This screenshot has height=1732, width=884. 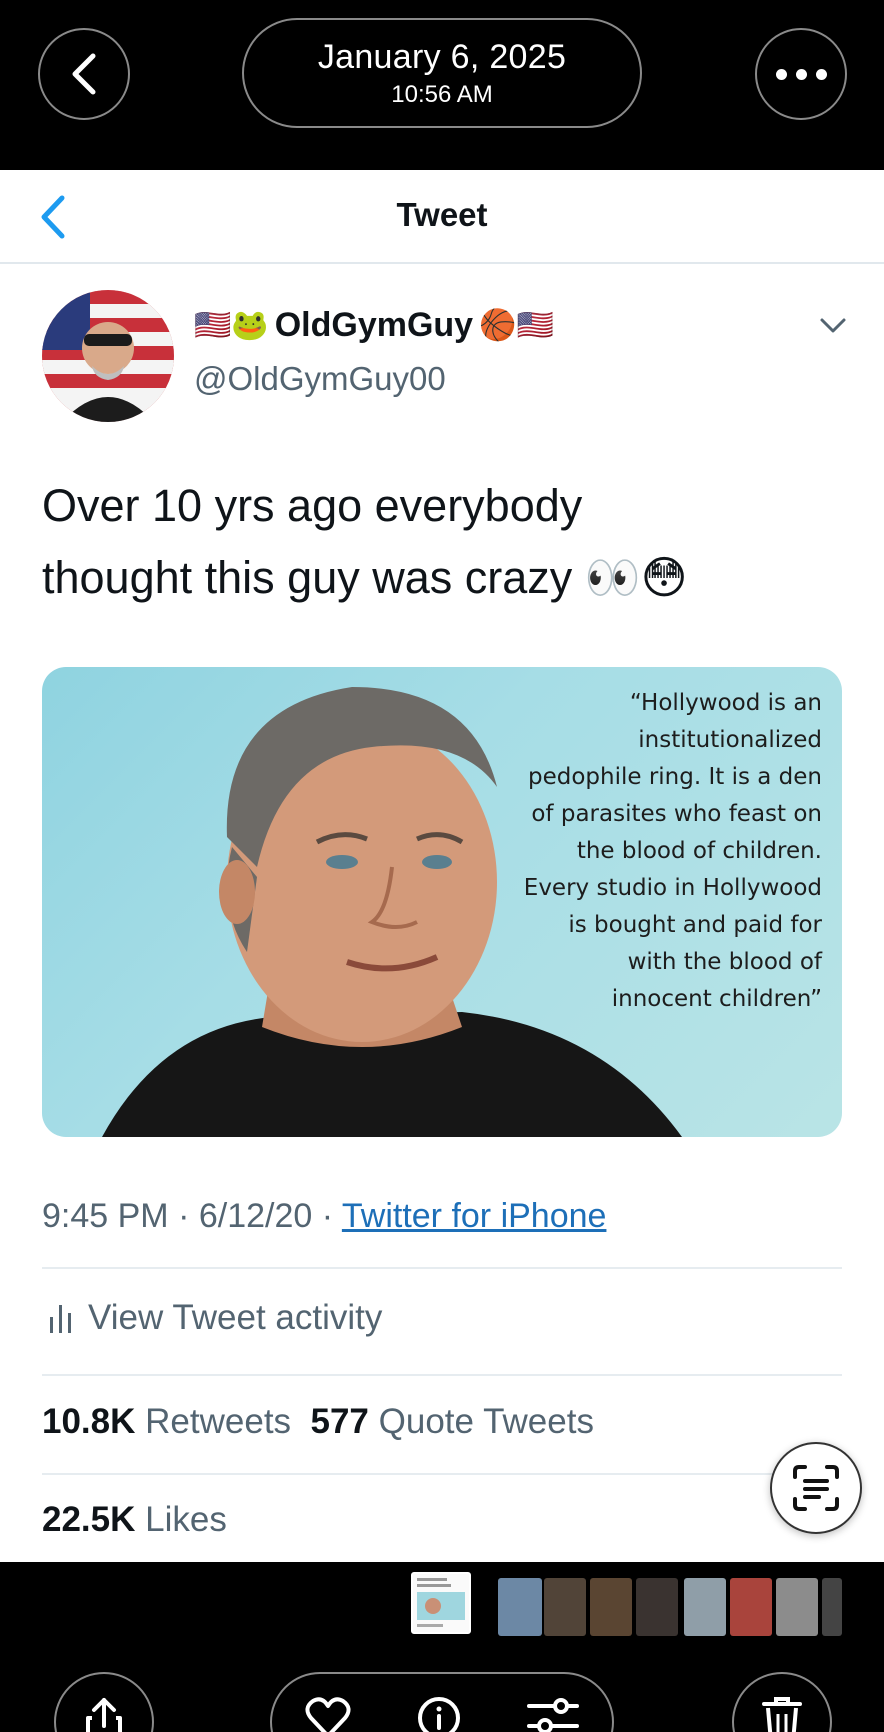 I want to click on bar-chart-icon, so click(x=60, y=1319).